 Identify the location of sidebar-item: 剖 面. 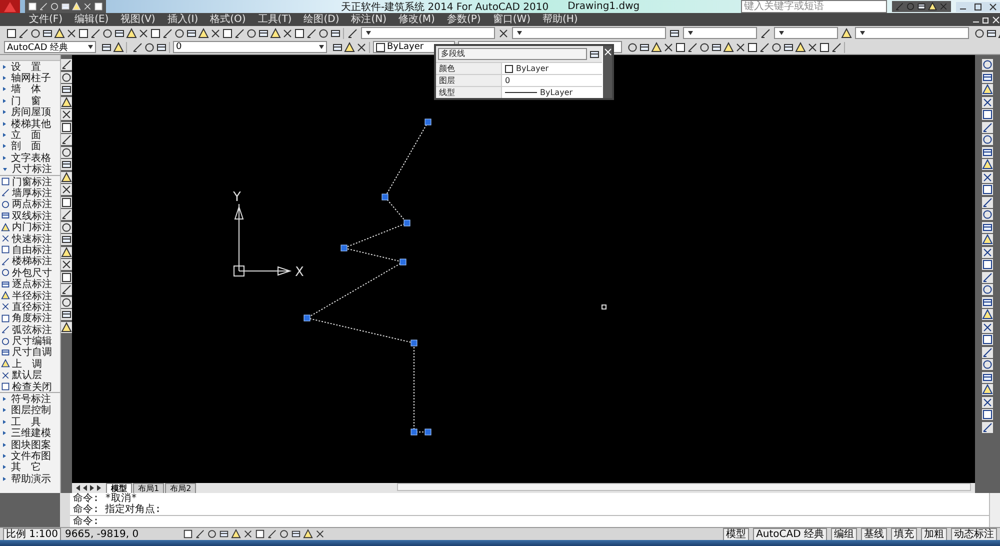
(30, 146).